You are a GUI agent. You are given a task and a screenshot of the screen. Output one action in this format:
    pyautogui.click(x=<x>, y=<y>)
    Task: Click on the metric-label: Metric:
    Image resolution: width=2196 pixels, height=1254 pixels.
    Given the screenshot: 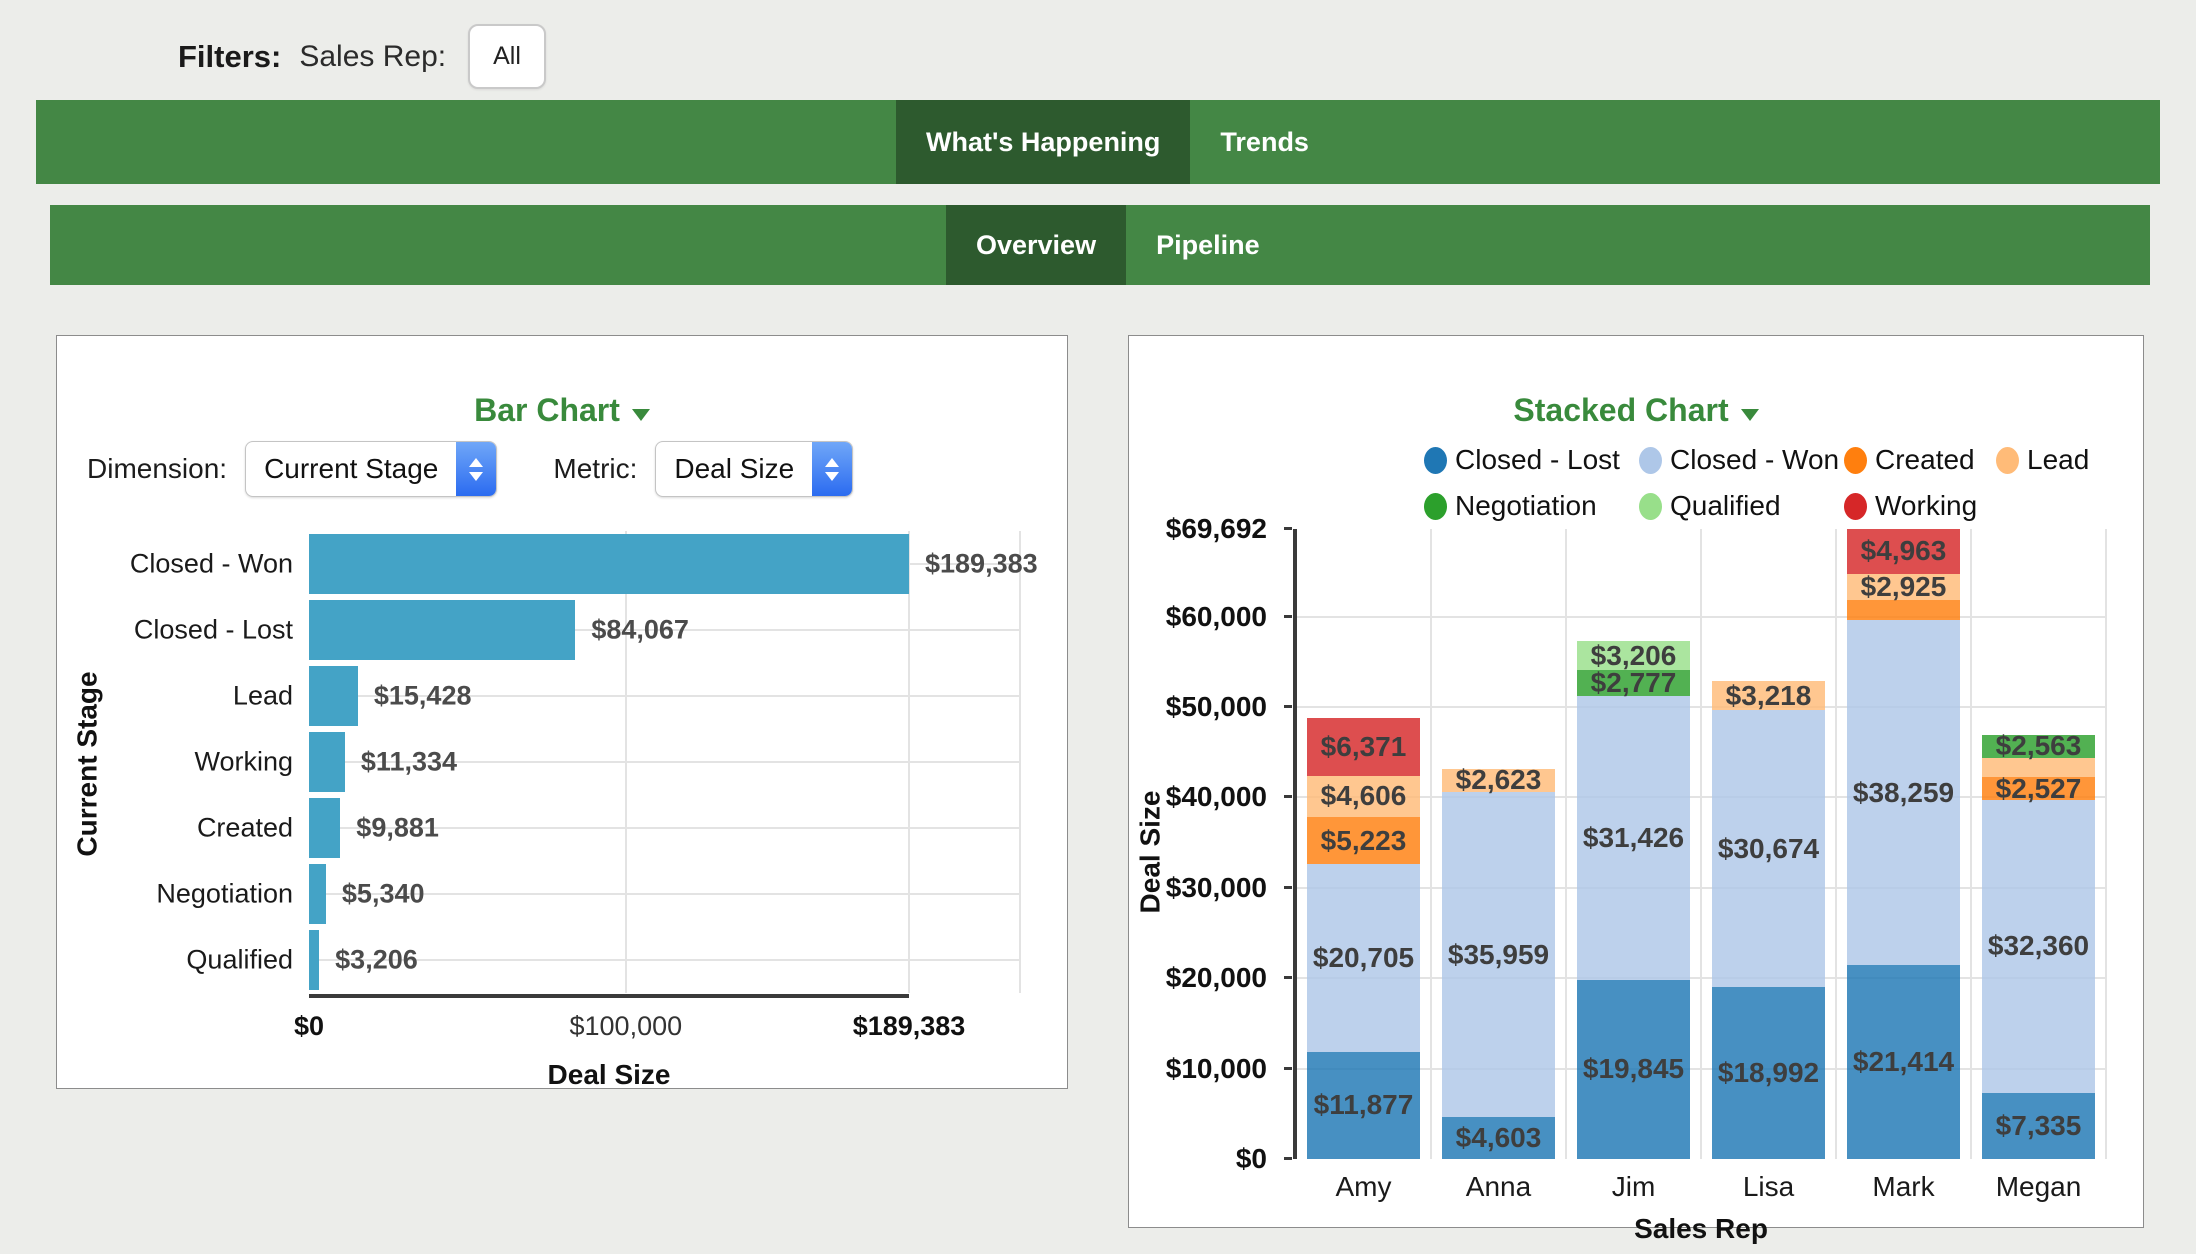 What is the action you would take?
    pyautogui.click(x=595, y=468)
    